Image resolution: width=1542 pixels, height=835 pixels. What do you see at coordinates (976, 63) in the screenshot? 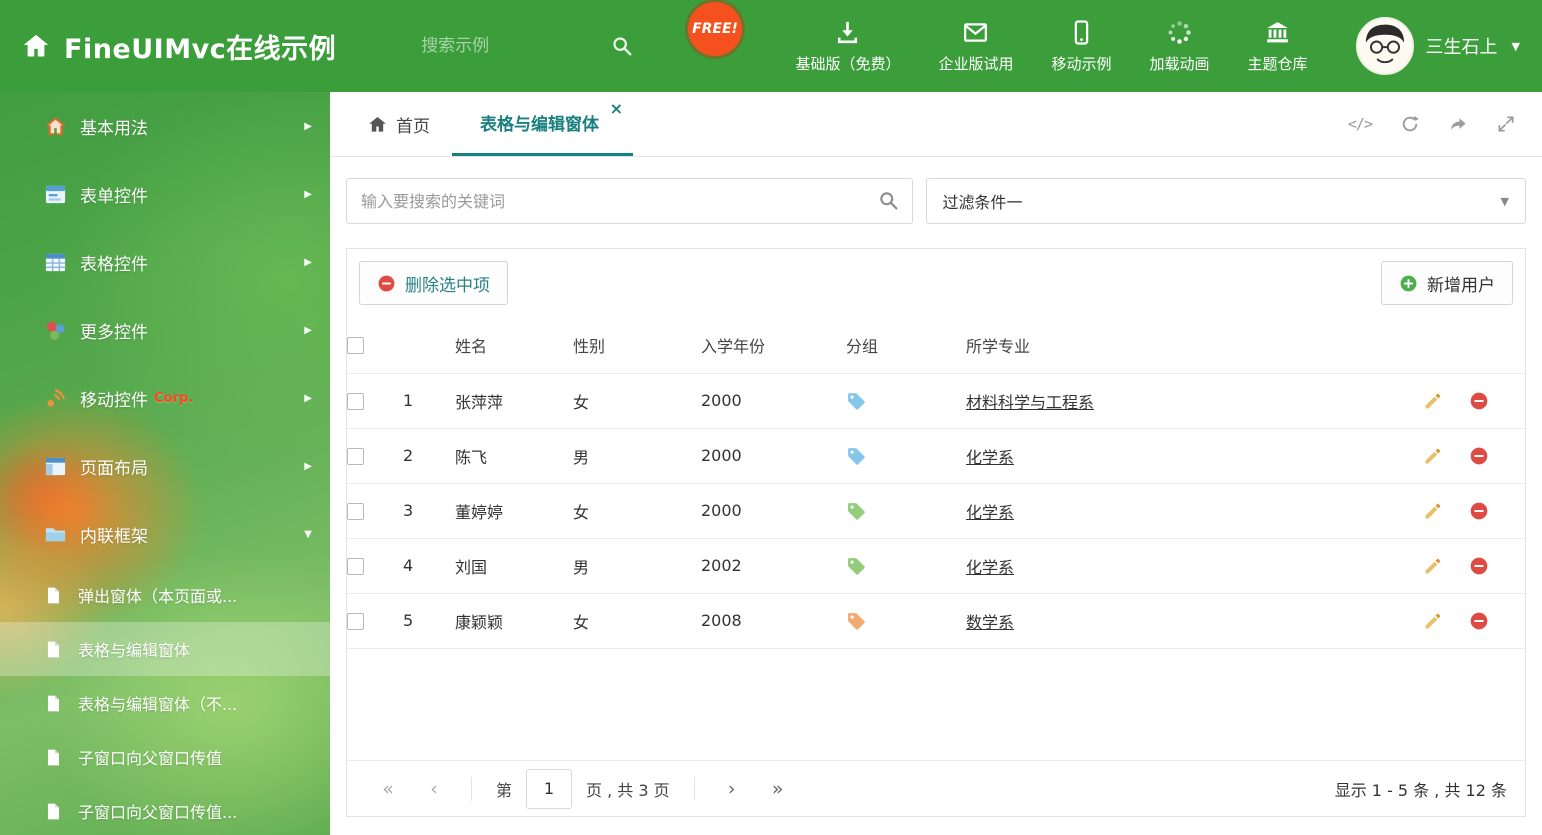
I see `nav-item-label: 企业版试用` at bounding box center [976, 63].